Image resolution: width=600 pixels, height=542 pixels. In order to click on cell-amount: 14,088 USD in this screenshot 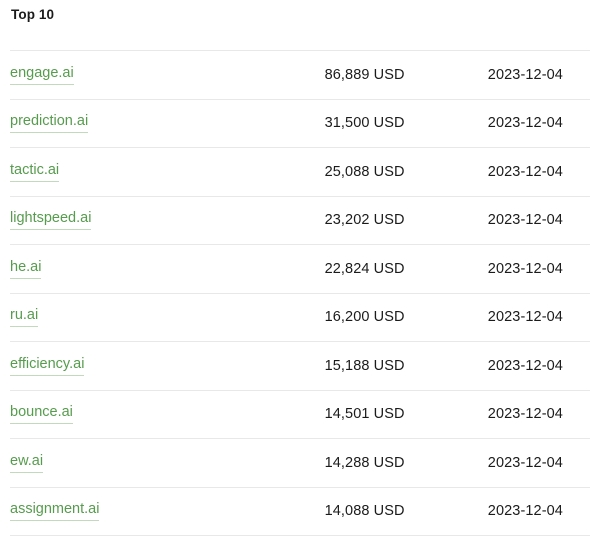, I will do `click(364, 511)`.